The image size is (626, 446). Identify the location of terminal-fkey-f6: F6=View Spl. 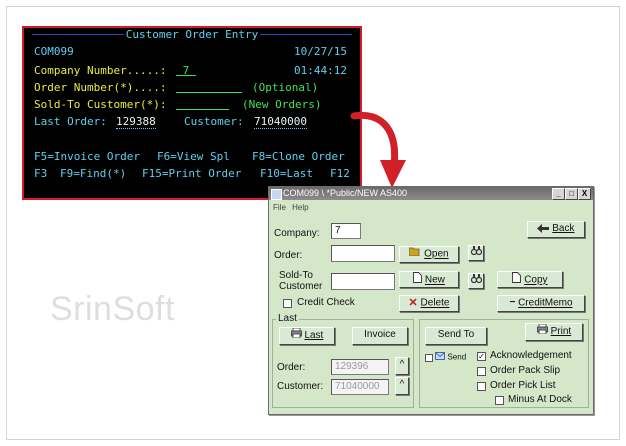
(193, 156).